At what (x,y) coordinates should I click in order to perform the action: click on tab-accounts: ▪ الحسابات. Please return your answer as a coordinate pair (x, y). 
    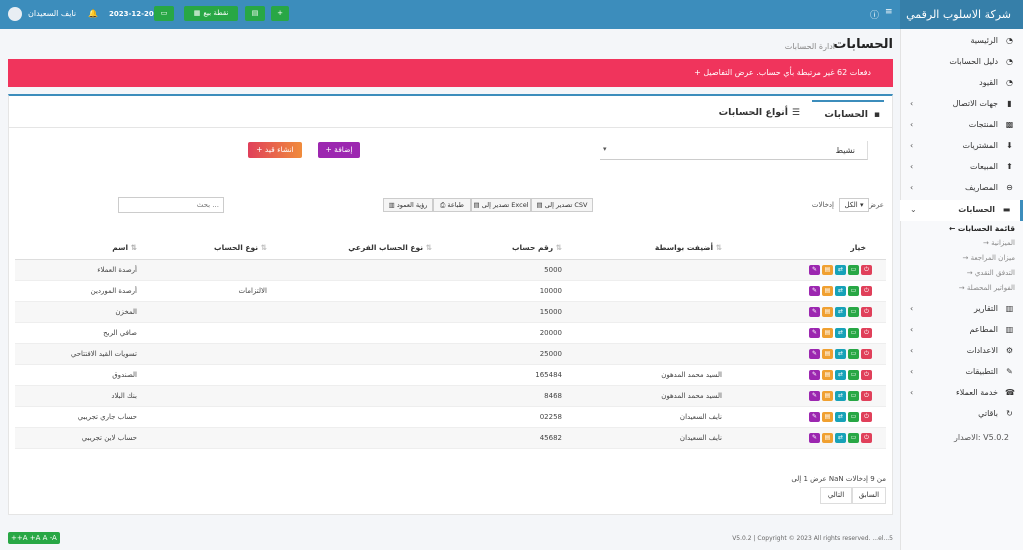
    Looking at the image, I should click on (848, 113).